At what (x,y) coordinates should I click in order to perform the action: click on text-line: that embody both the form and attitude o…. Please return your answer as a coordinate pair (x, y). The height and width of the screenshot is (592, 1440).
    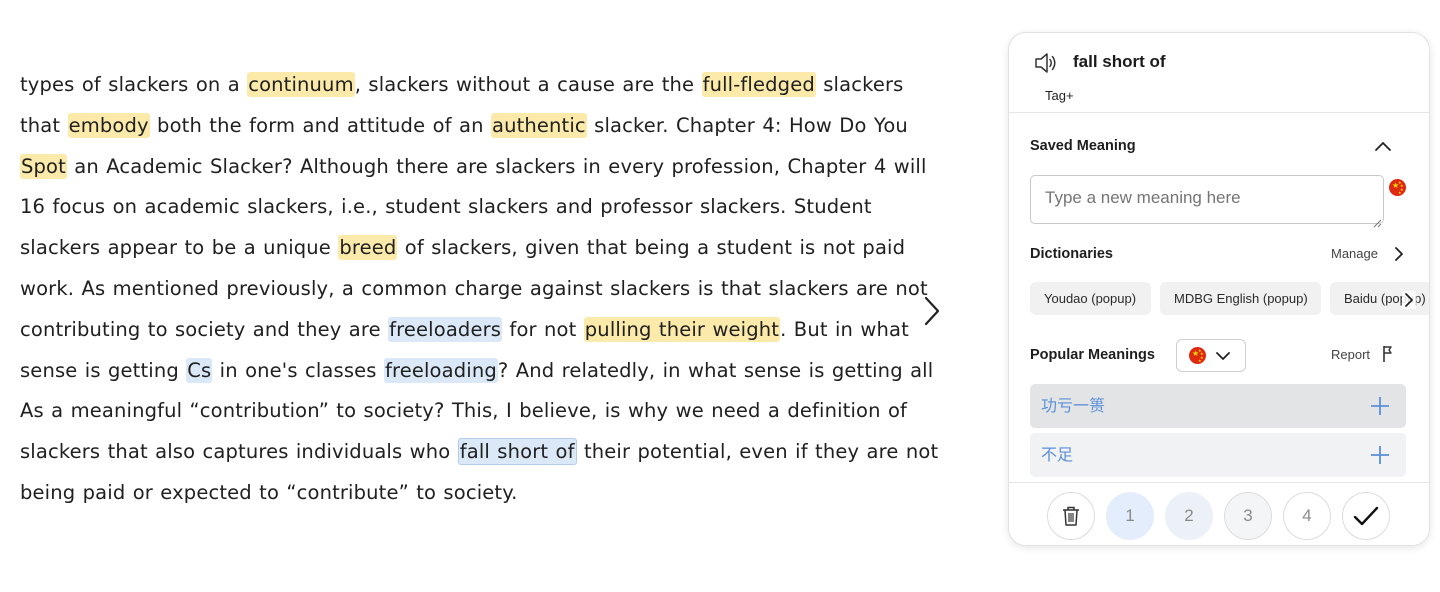
    Looking at the image, I should click on (464, 126).